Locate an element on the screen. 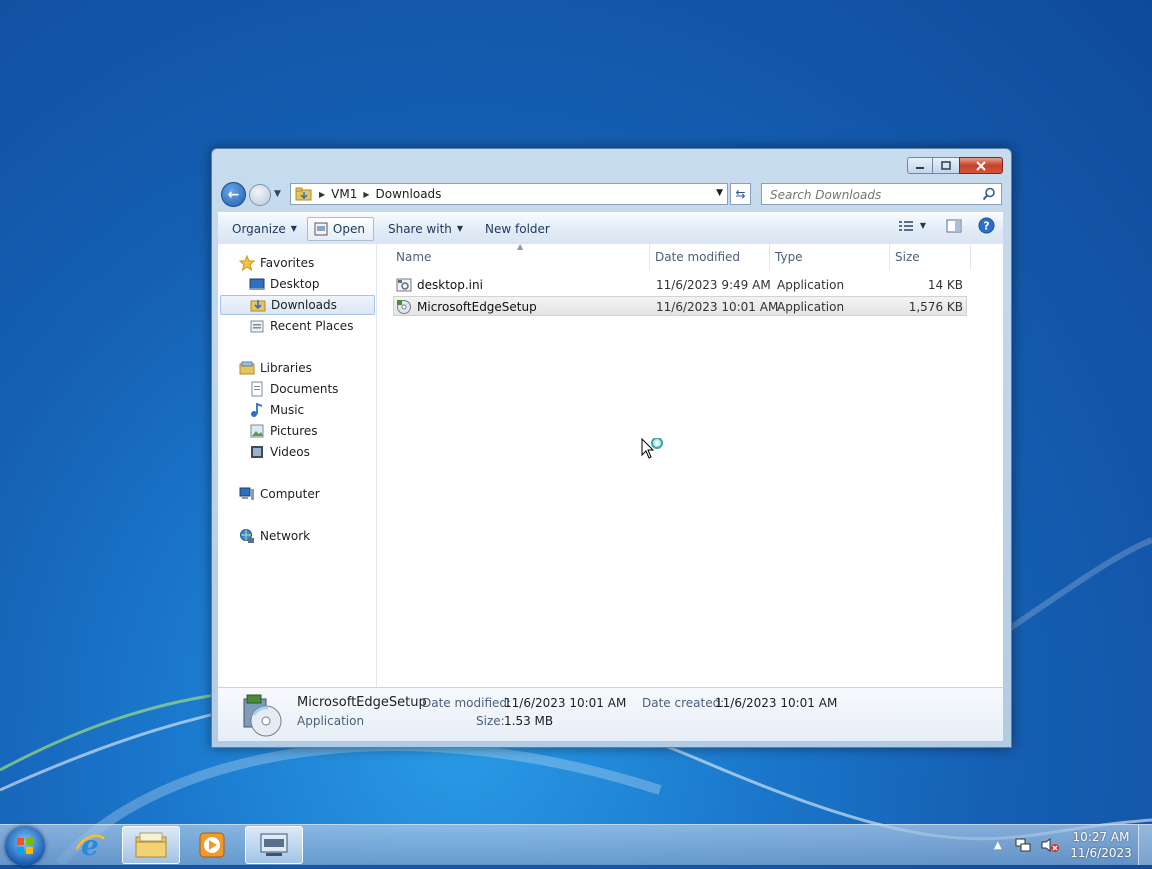  taskbar-media-player is located at coordinates (212, 845).